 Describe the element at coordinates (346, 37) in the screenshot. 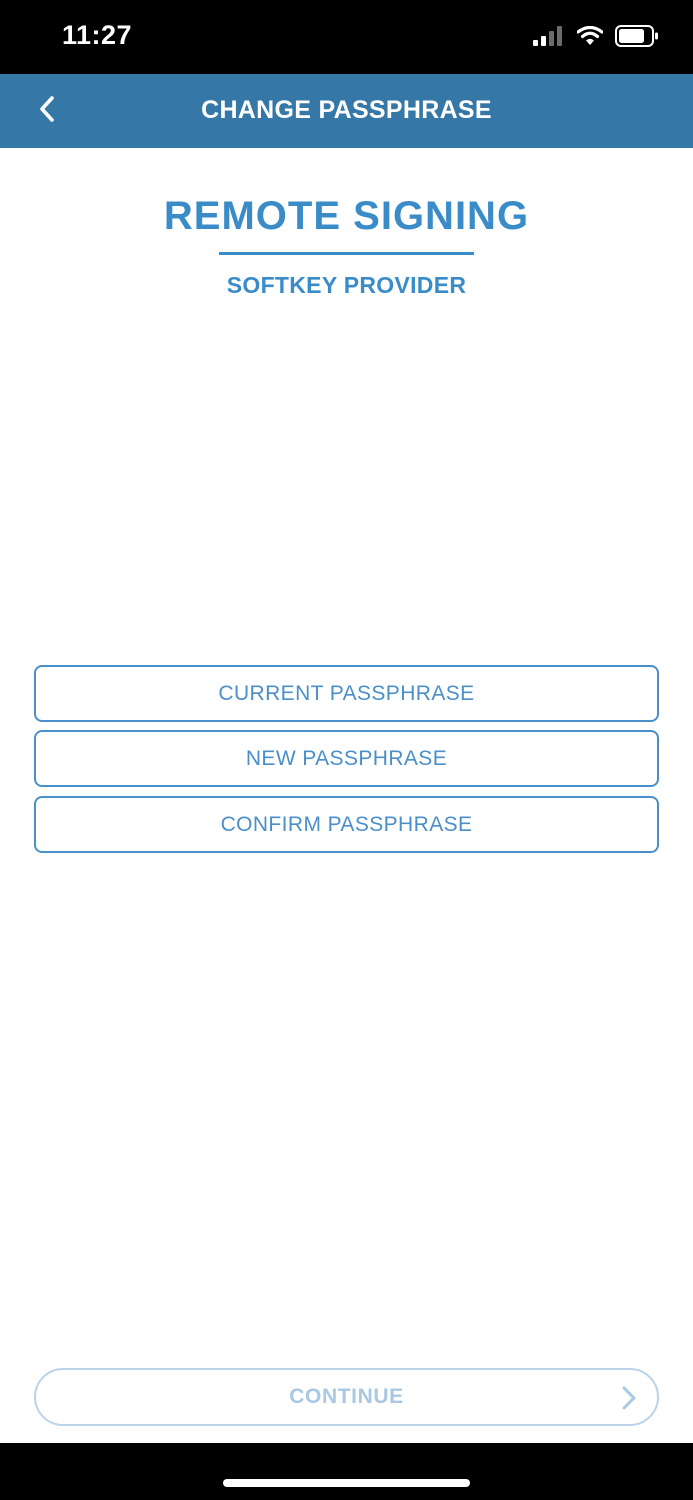

I see `status-bar: 11:27` at that location.